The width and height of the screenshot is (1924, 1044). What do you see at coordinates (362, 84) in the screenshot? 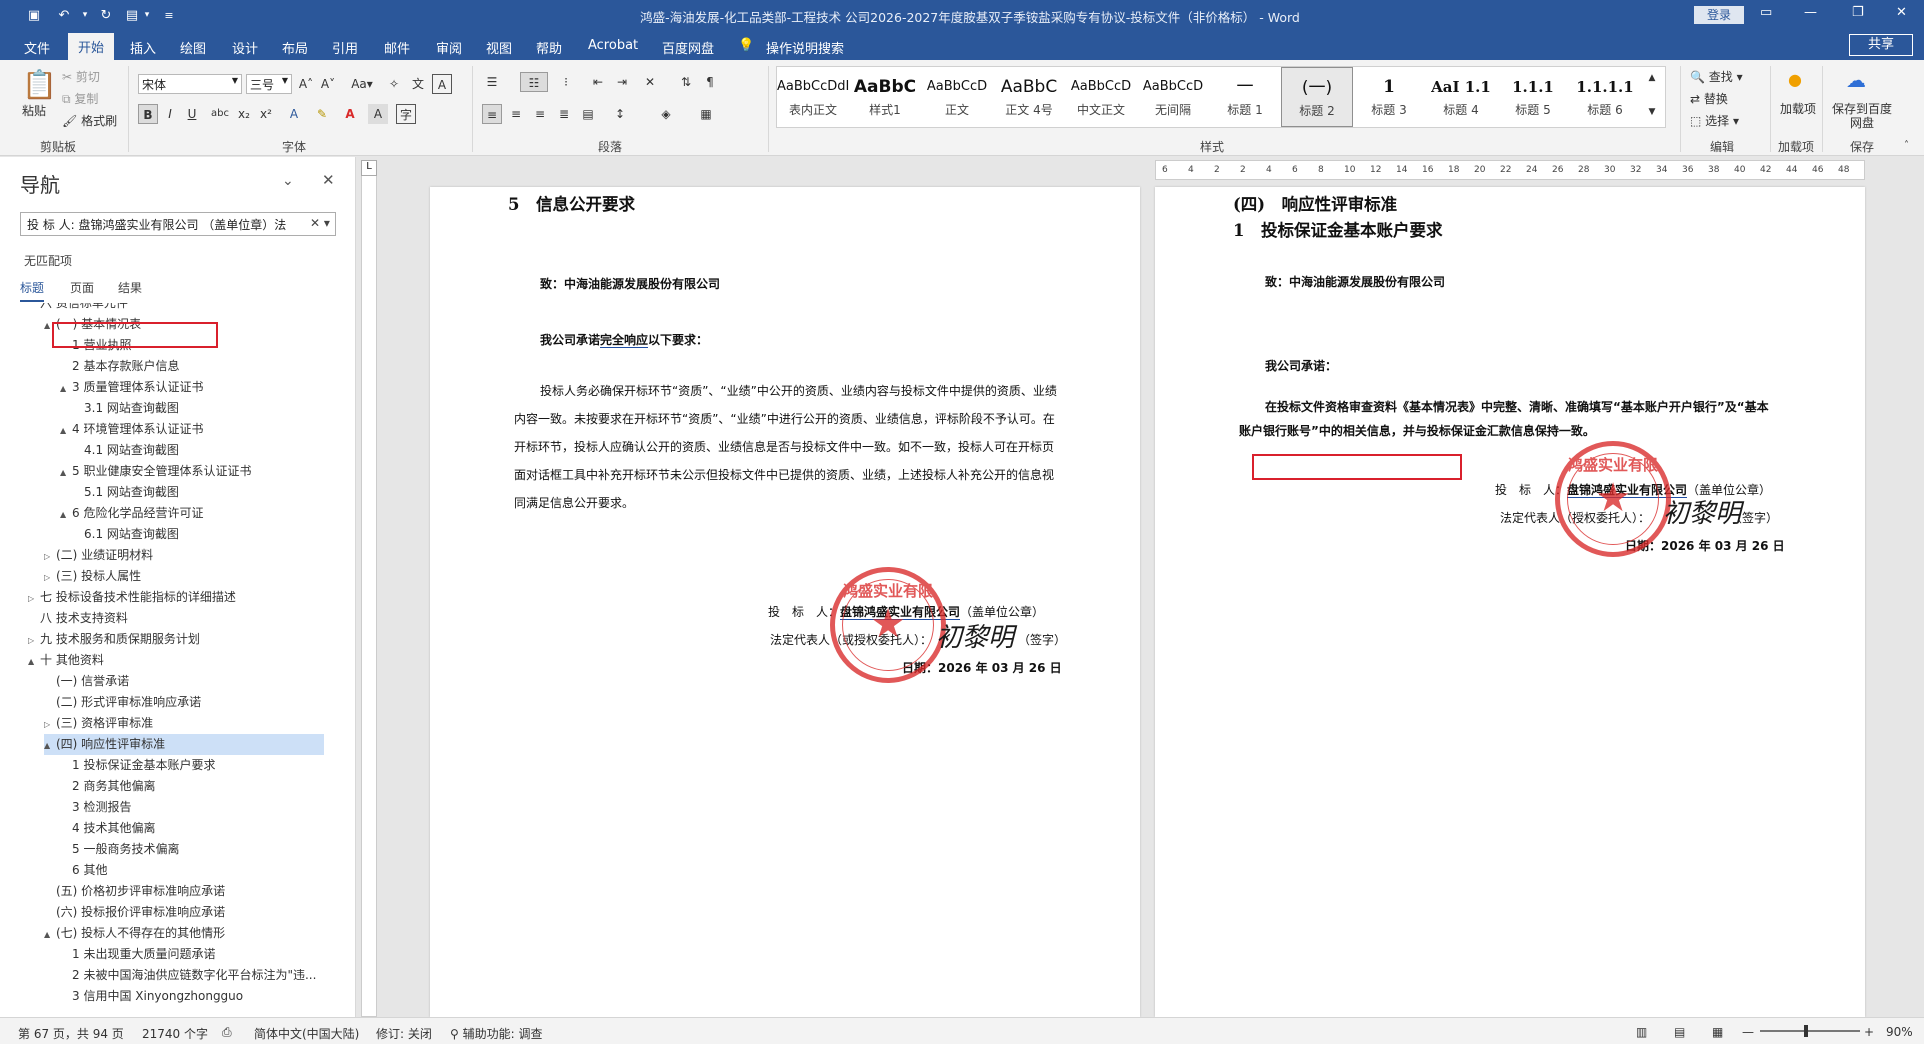
I see `change-case-icon: Aa▾` at bounding box center [362, 84].